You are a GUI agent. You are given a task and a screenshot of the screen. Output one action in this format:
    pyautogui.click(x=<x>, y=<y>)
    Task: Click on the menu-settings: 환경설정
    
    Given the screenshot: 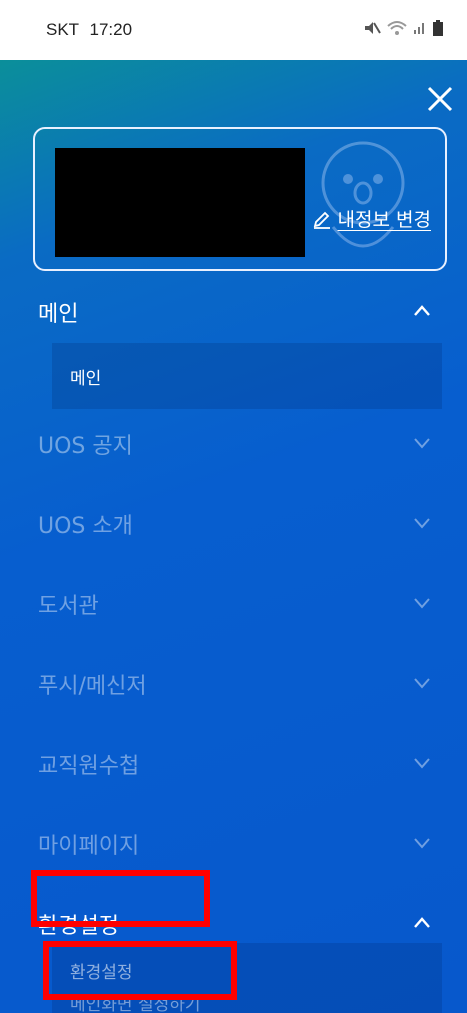 What is the action you would take?
    pyautogui.click(x=233, y=924)
    